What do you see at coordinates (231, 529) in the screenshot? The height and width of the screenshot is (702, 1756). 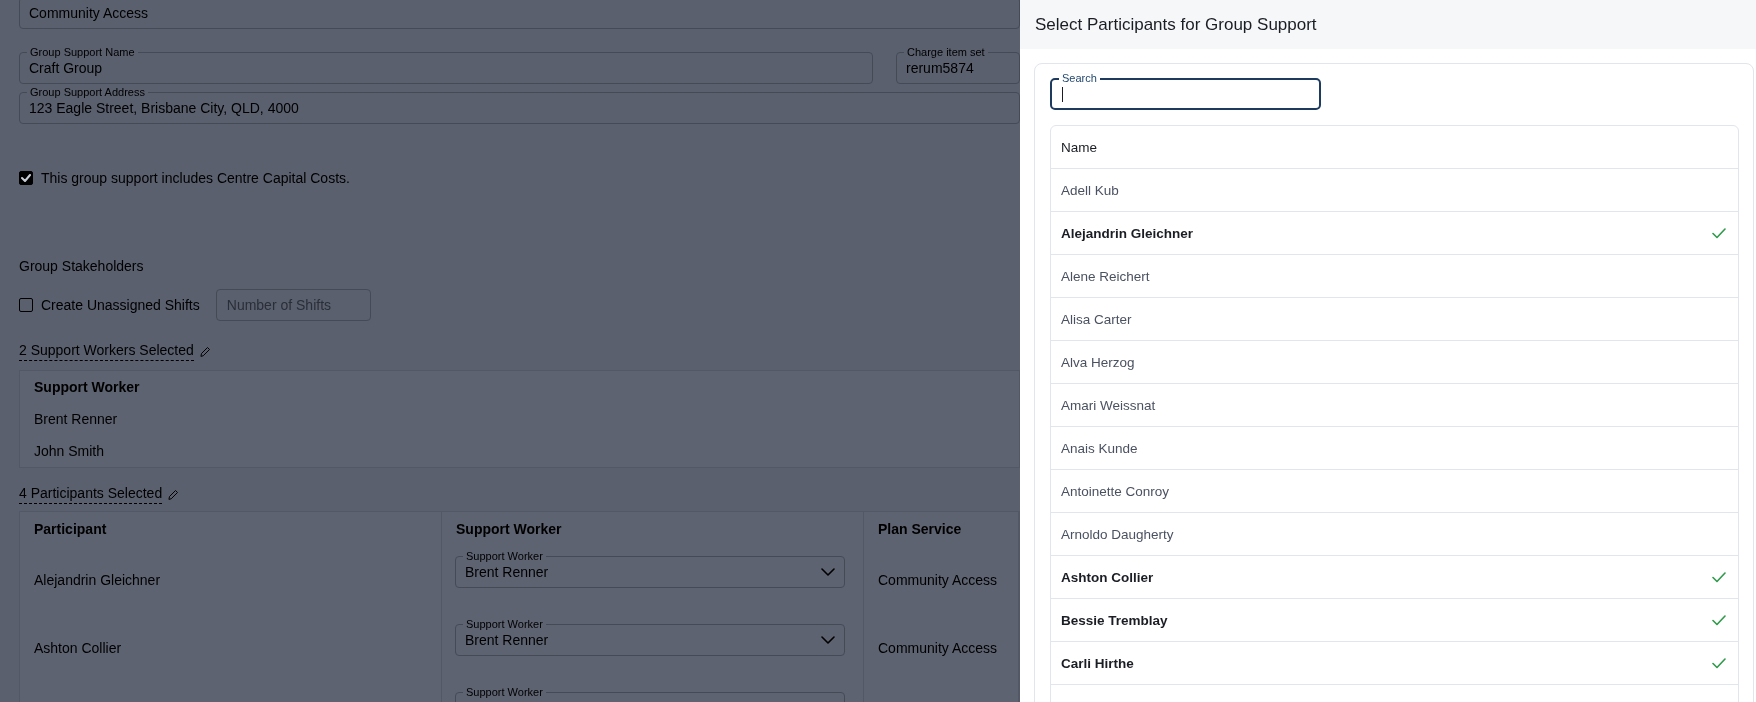 I see `column-header: Participant` at bounding box center [231, 529].